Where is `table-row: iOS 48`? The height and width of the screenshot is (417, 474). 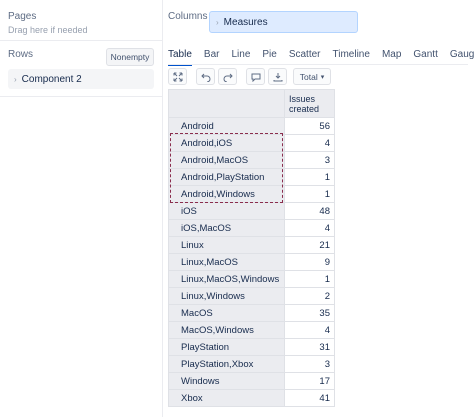
table-row: iOS 48 is located at coordinates (251, 211).